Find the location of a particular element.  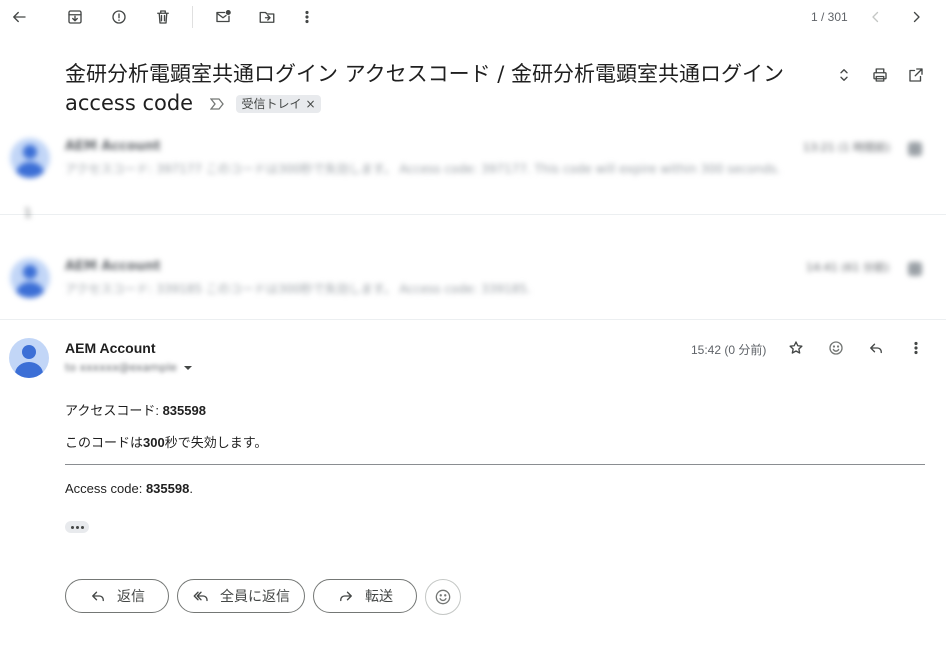

archive-button is located at coordinates (75, 17).